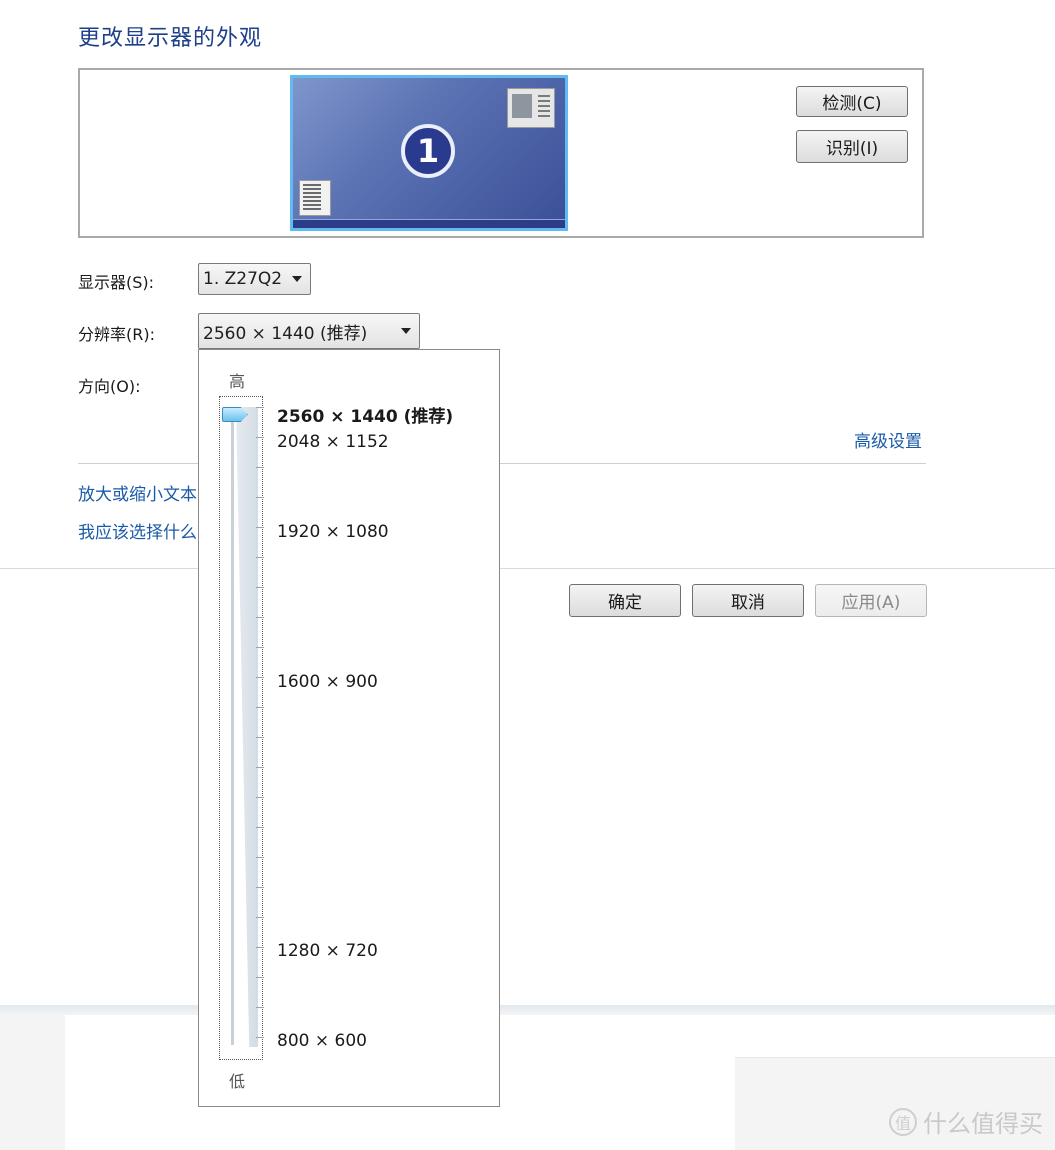 This screenshot has width=1055, height=1150. Describe the element at coordinates (260, 727) in the screenshot. I see `slider-ticks` at that location.